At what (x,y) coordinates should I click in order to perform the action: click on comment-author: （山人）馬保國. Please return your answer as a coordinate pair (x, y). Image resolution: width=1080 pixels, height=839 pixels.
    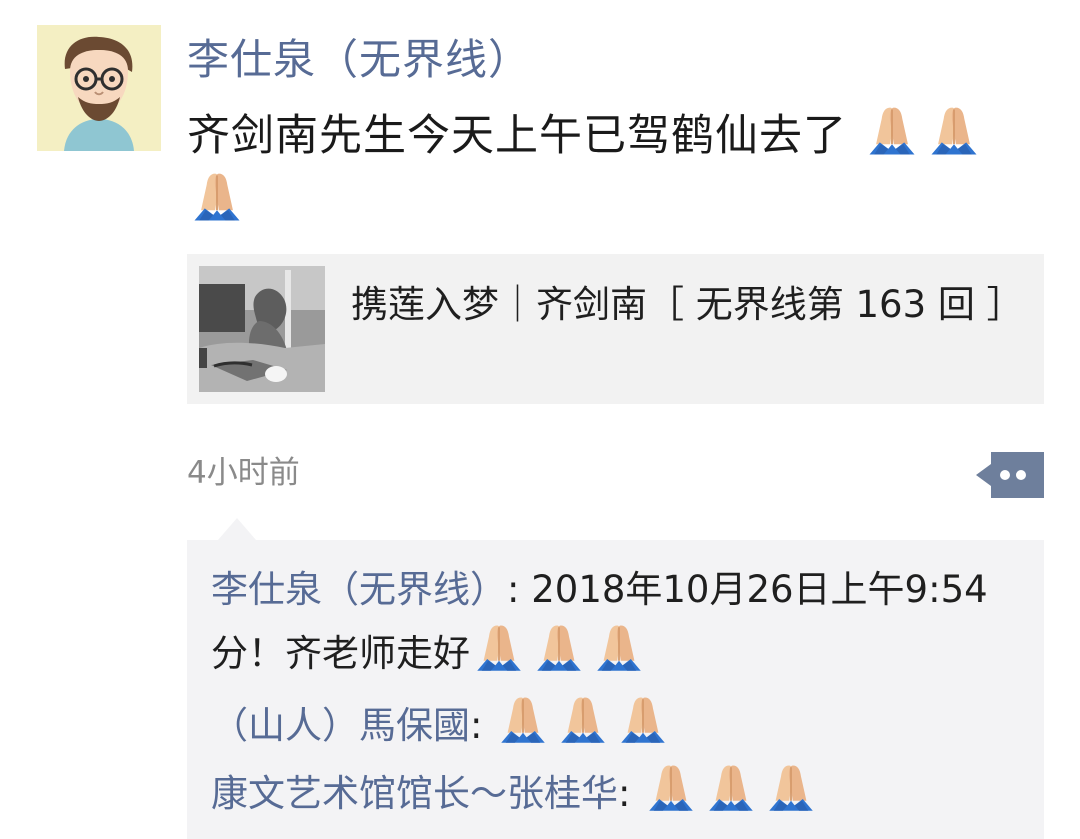
    Looking at the image, I should click on (340, 725).